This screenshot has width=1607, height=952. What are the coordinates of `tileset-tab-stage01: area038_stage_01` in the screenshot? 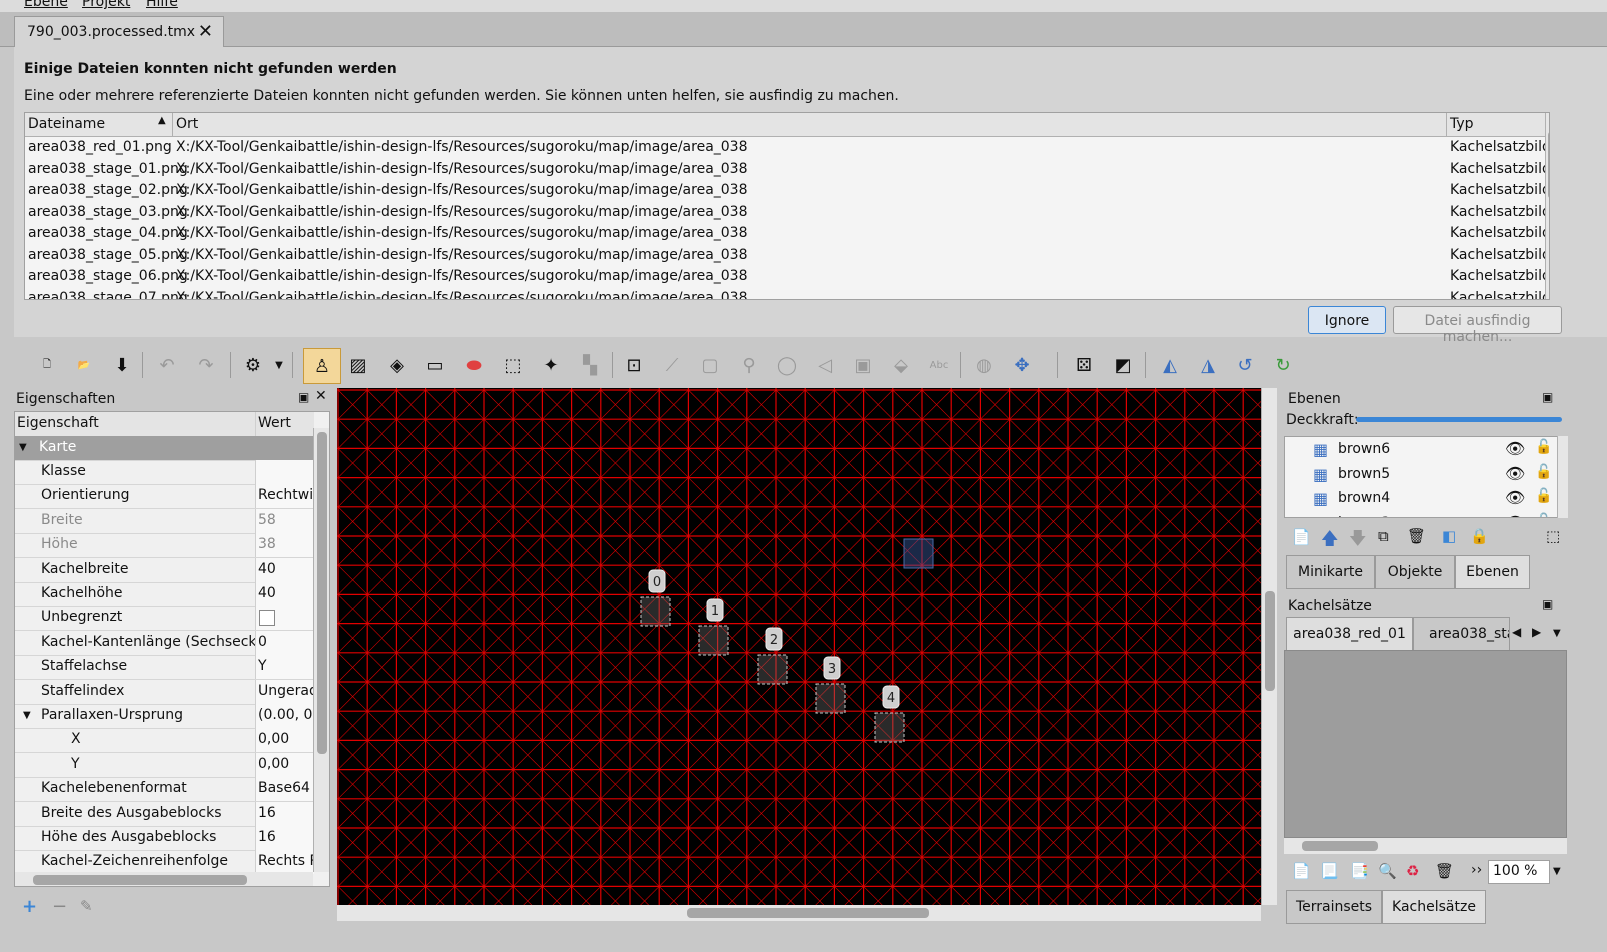 It's located at (1461, 634).